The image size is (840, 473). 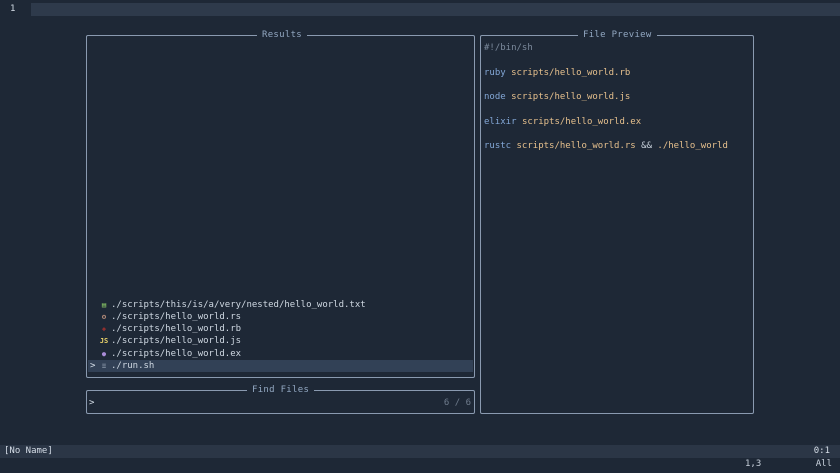 I want to click on preview-token: &&, so click(x=646, y=146).